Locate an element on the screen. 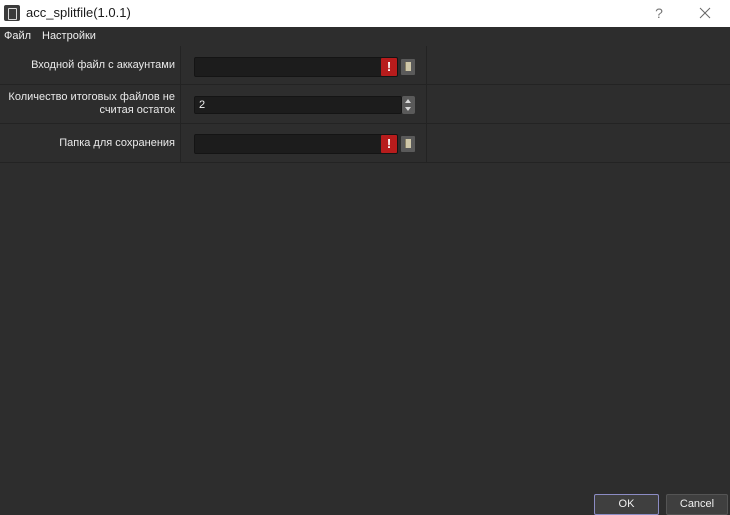  browse-folder-button is located at coordinates (408, 144).